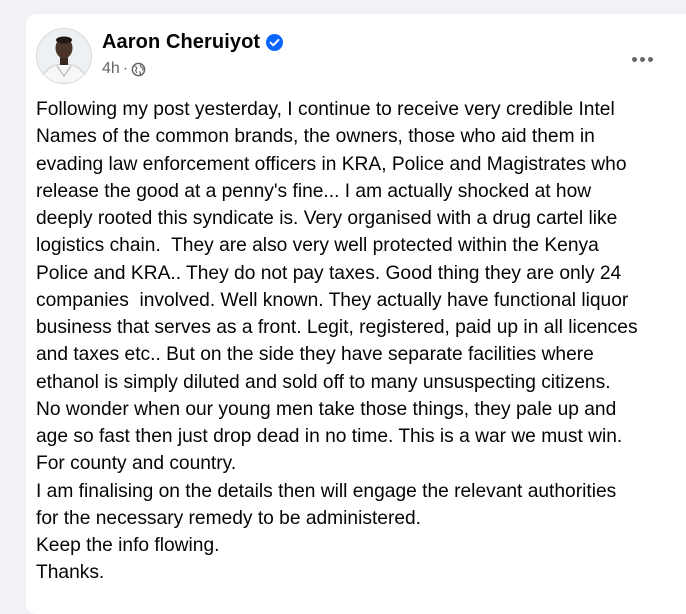  I want to click on post-timestamp: 4h, so click(111, 69).